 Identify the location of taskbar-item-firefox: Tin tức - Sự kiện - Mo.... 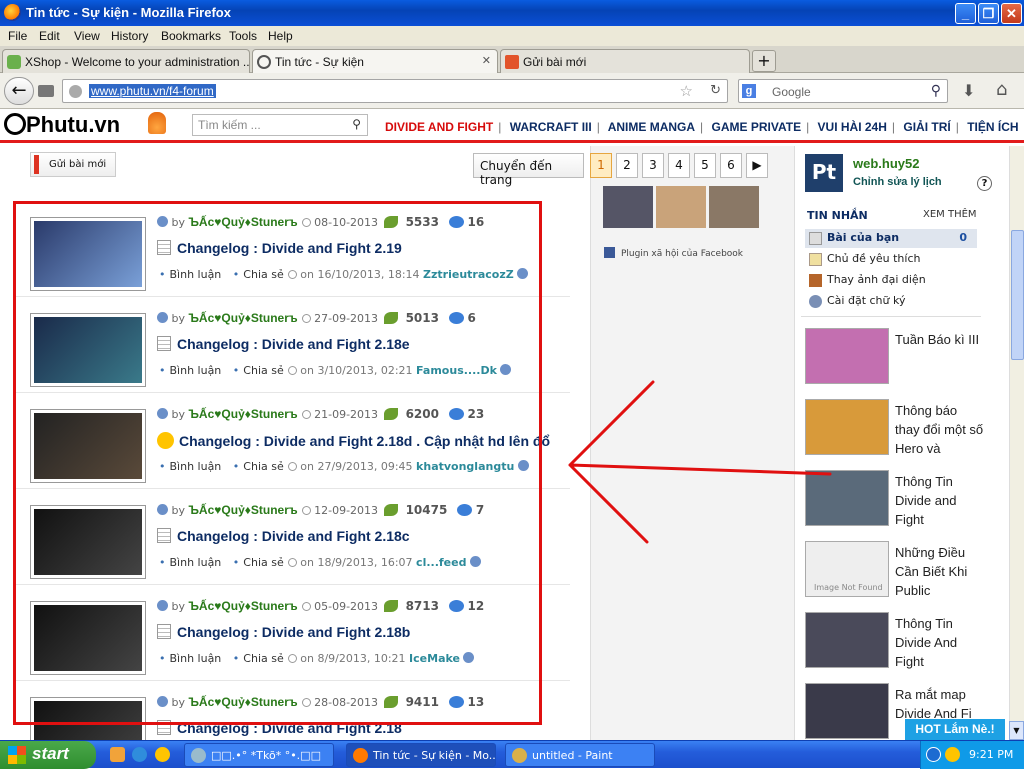
(421, 755).